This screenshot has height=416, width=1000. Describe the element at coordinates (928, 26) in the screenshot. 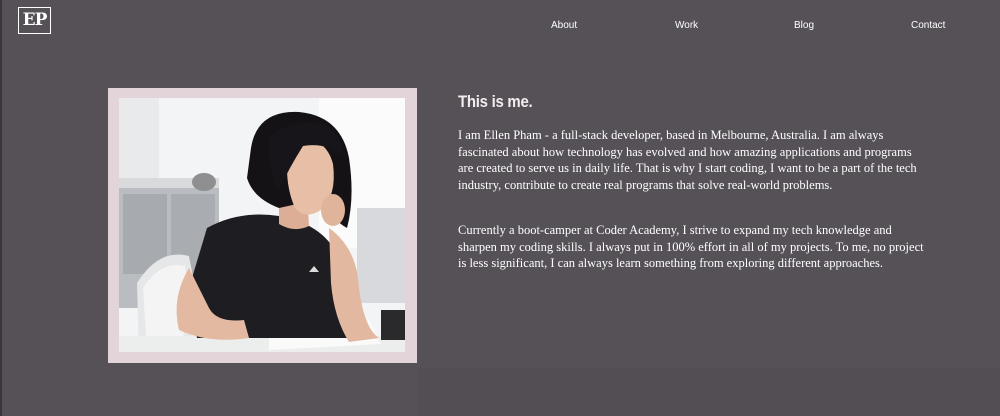

I see `nav-link-contact: Contact` at that location.